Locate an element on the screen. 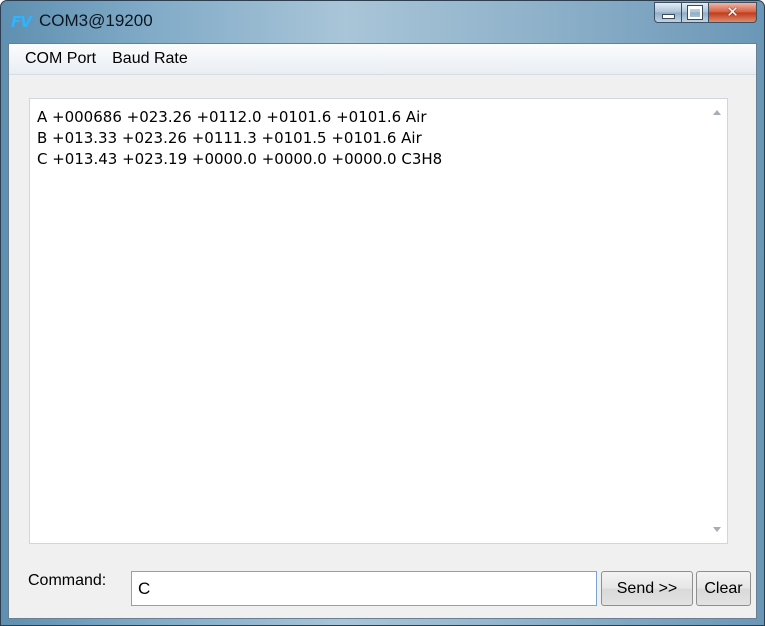  vertical-scrollbar is located at coordinates (718, 321).